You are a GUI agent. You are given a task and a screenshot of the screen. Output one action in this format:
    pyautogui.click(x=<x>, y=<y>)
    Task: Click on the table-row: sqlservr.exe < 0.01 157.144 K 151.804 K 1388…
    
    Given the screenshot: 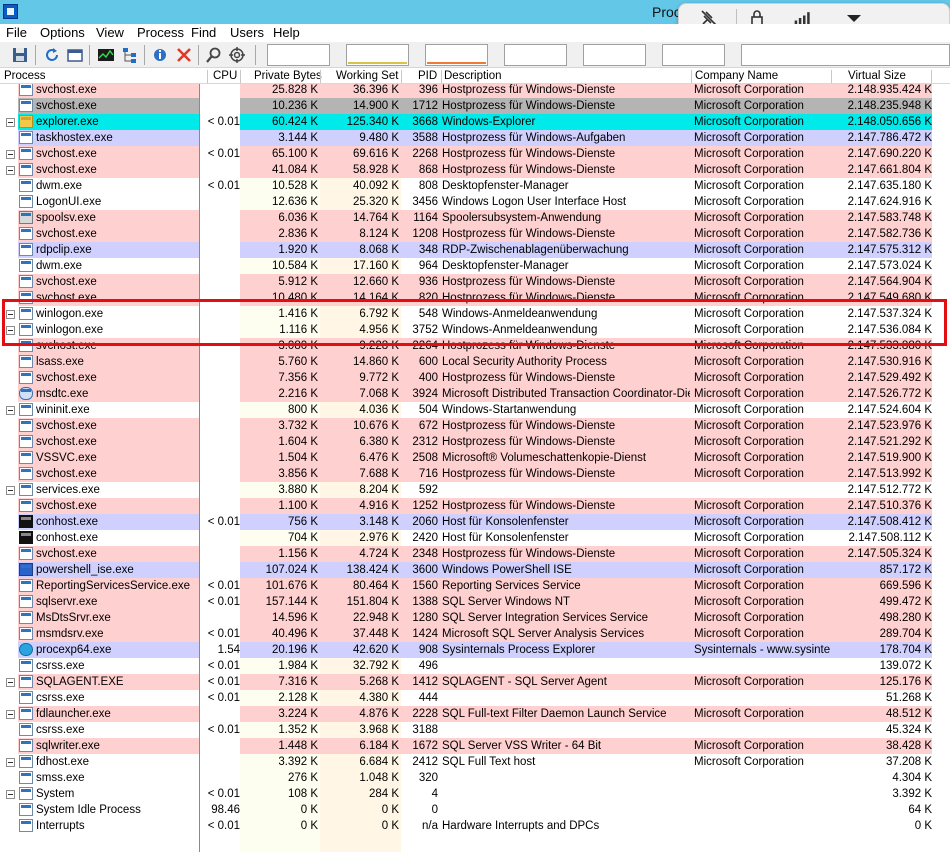 What is the action you would take?
    pyautogui.click(x=466, y=602)
    